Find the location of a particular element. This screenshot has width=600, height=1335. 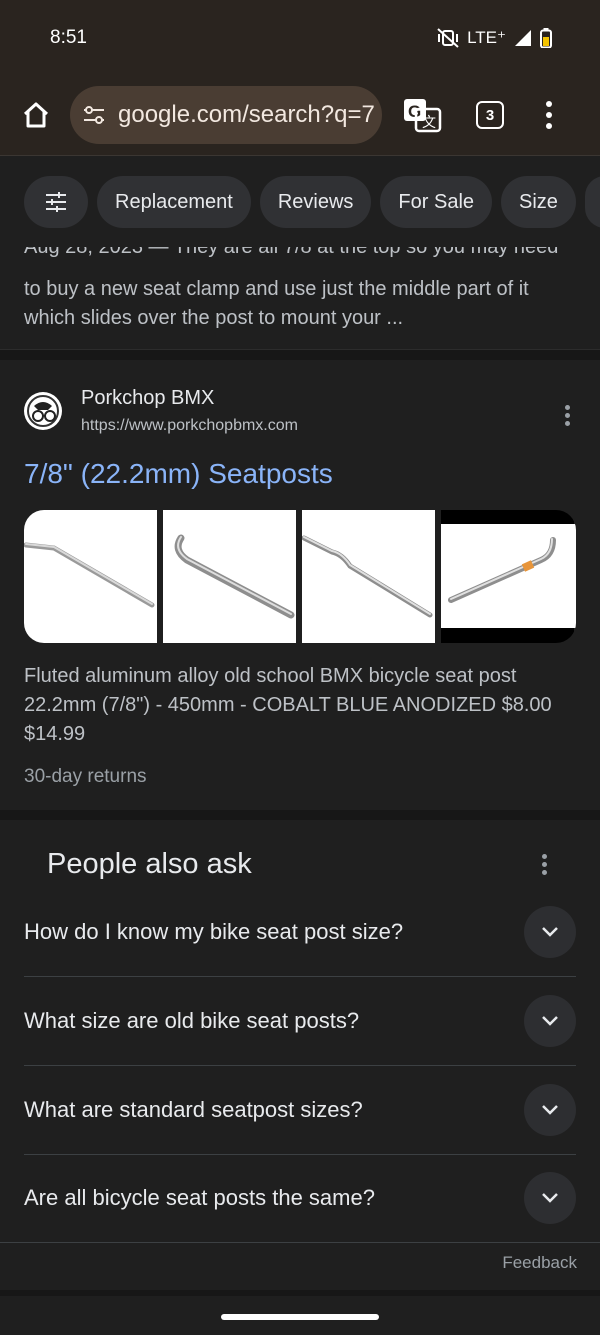

paa-question: How do I know my bike seat post size? is located at coordinates (300, 932).